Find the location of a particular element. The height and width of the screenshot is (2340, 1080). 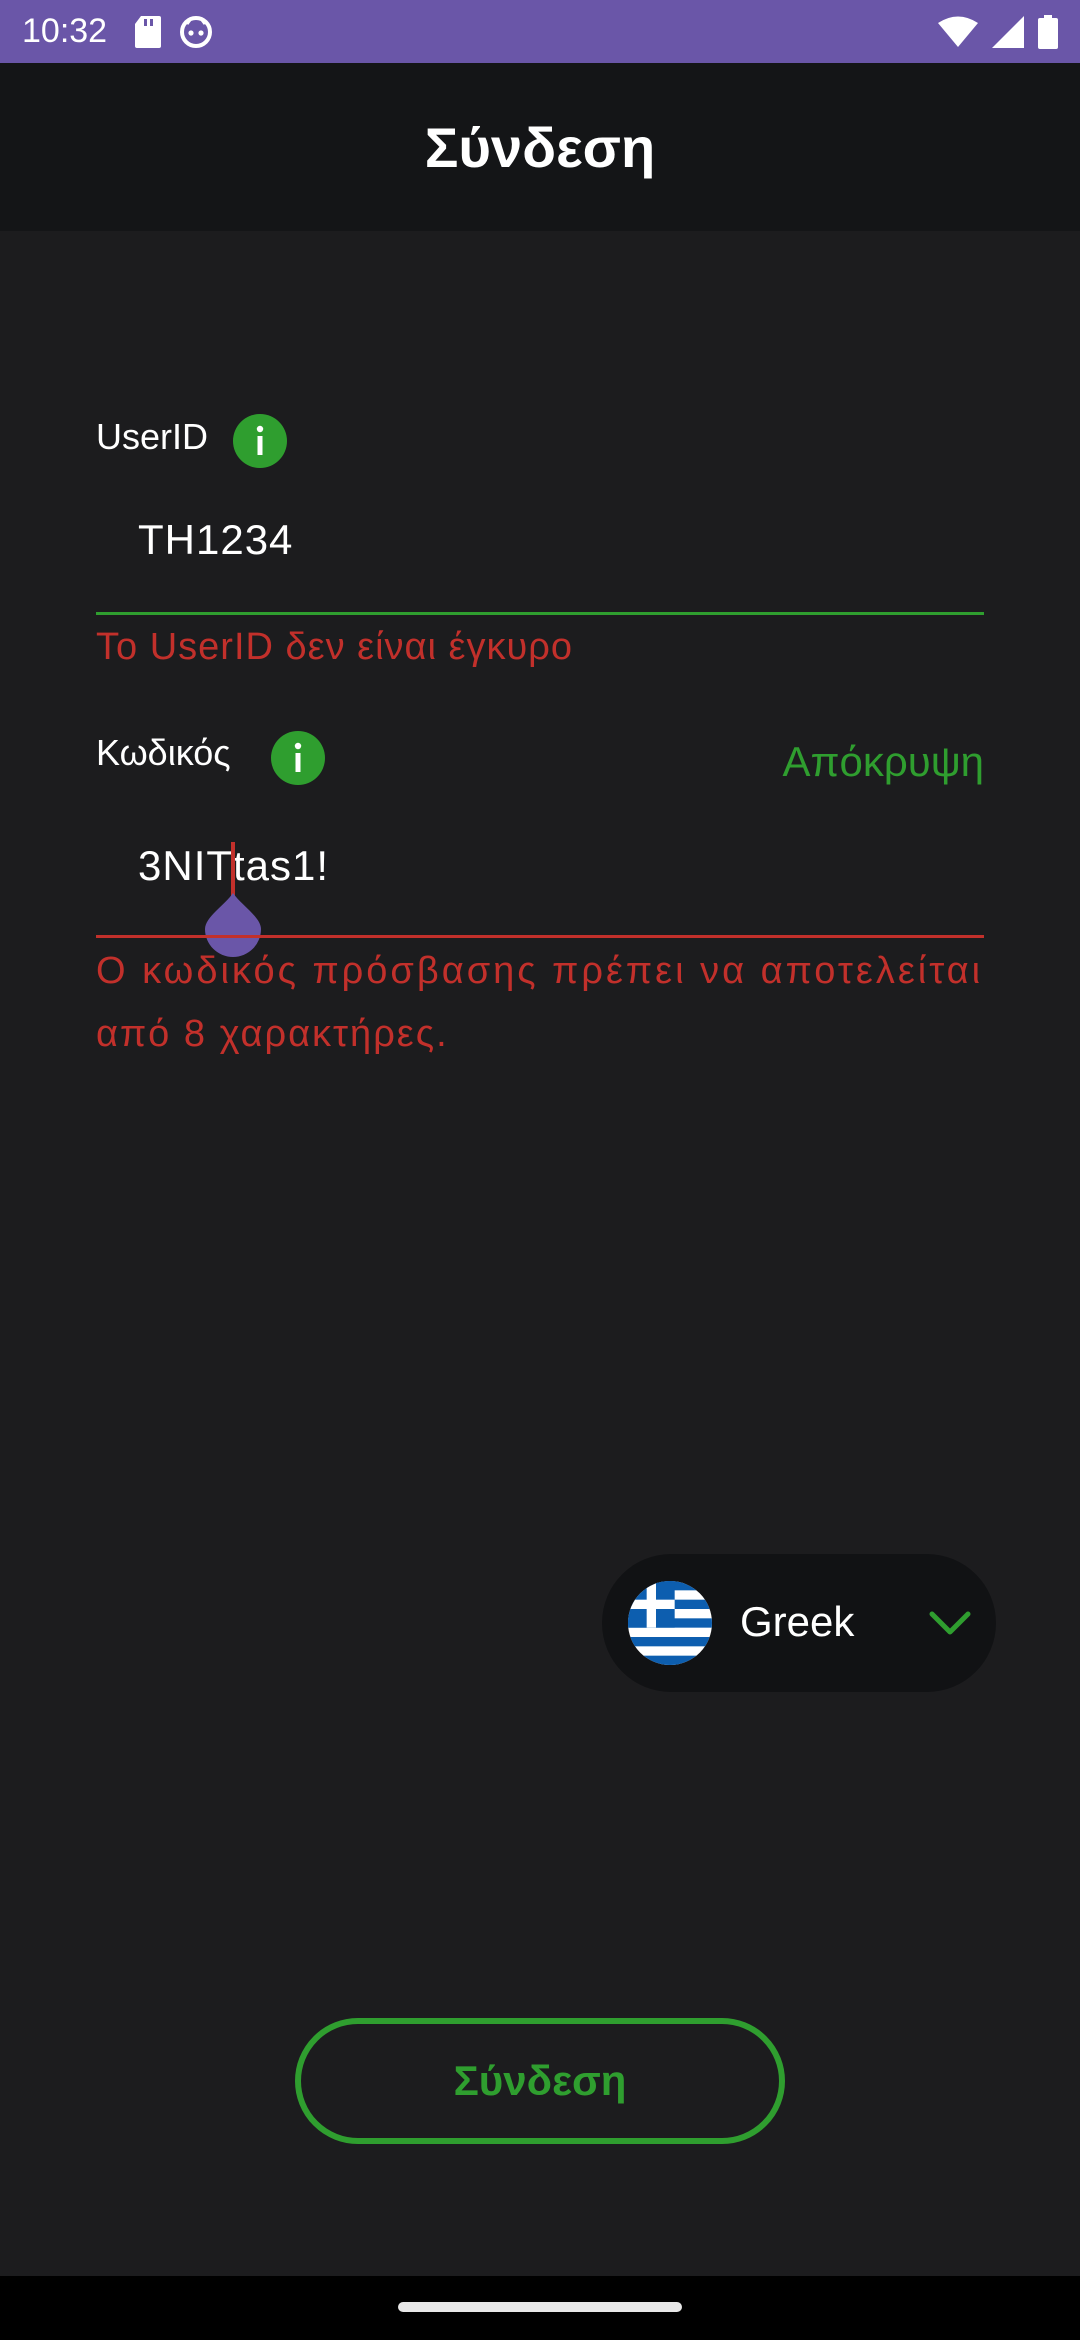

cursor-handle-icon is located at coordinates (233, 925).